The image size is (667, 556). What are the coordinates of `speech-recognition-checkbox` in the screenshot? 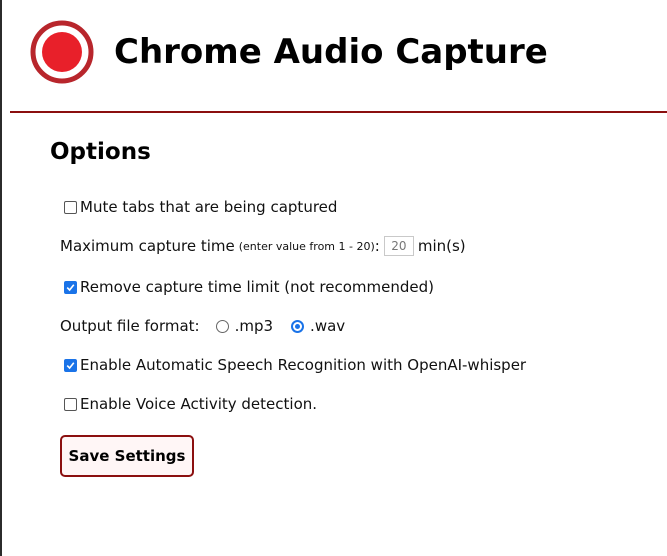 It's located at (70, 365).